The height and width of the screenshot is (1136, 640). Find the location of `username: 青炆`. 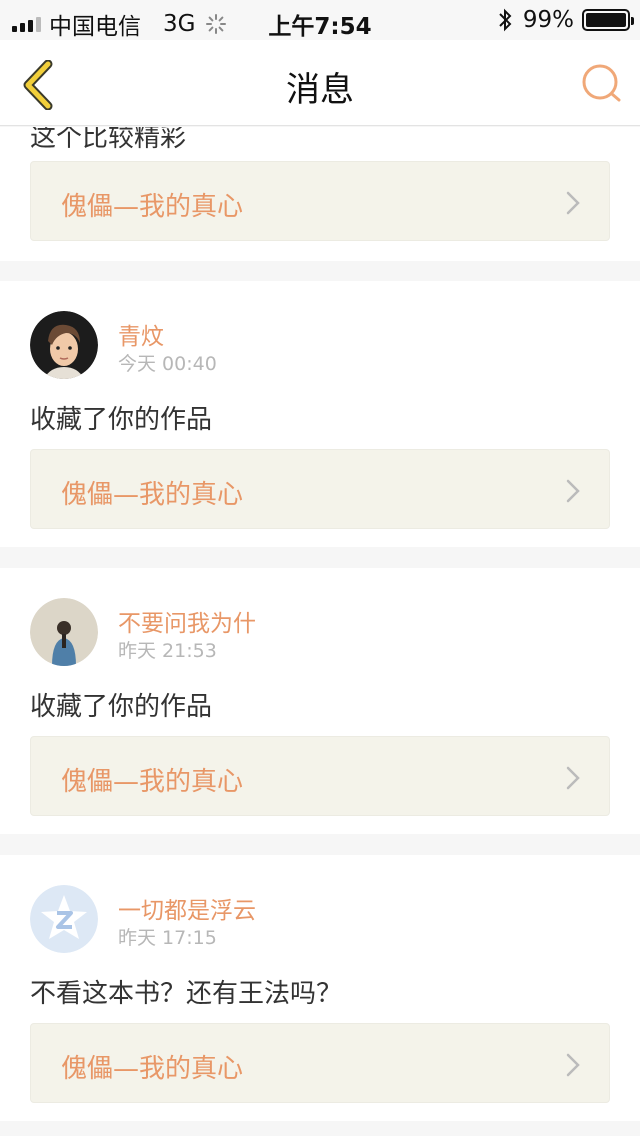

username: 青炆 is located at coordinates (141, 334).